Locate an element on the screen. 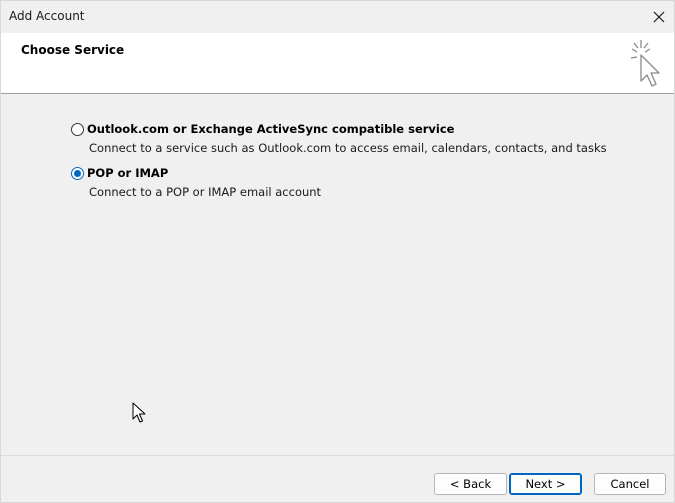 The width and height of the screenshot is (675, 503). mouse-cursor-icon is located at coordinates (139, 412).